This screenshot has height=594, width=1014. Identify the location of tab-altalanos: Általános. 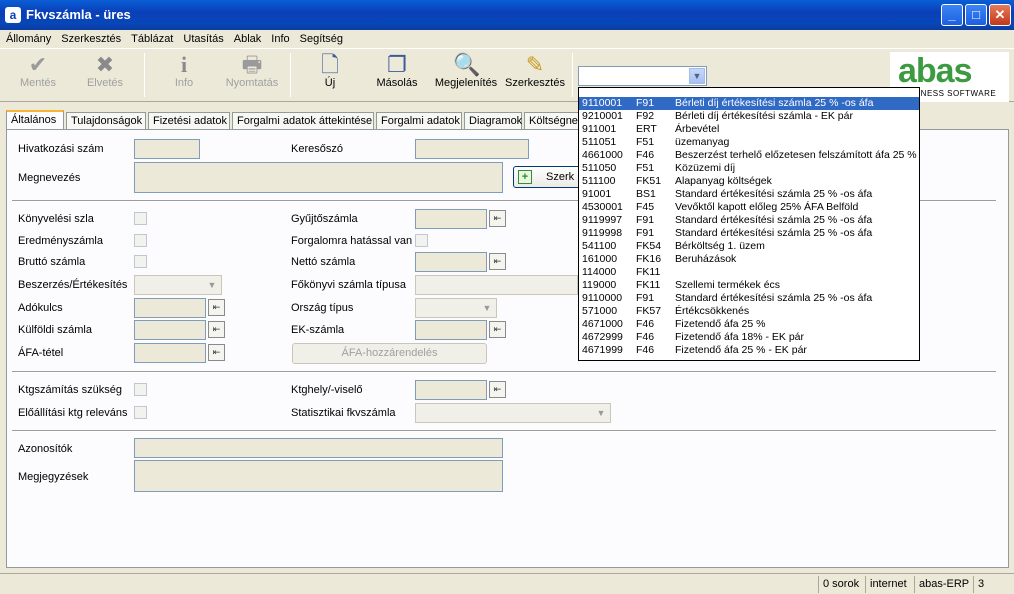
(35, 120).